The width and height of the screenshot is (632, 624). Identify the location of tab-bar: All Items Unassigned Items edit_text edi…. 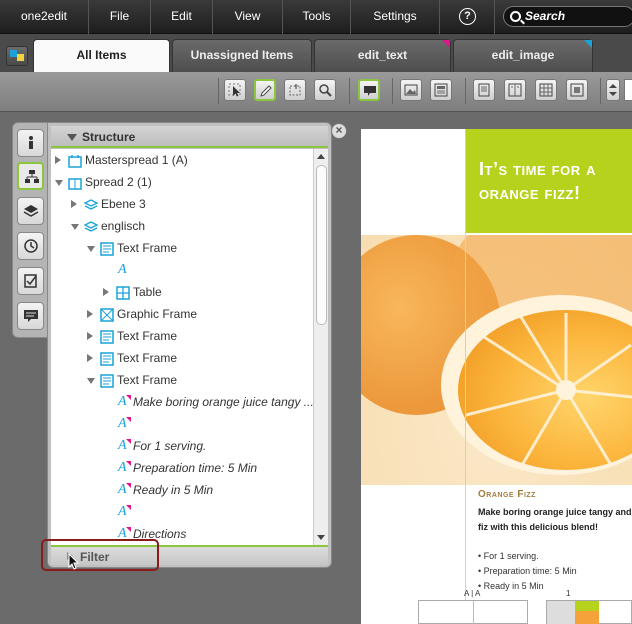
(316, 53).